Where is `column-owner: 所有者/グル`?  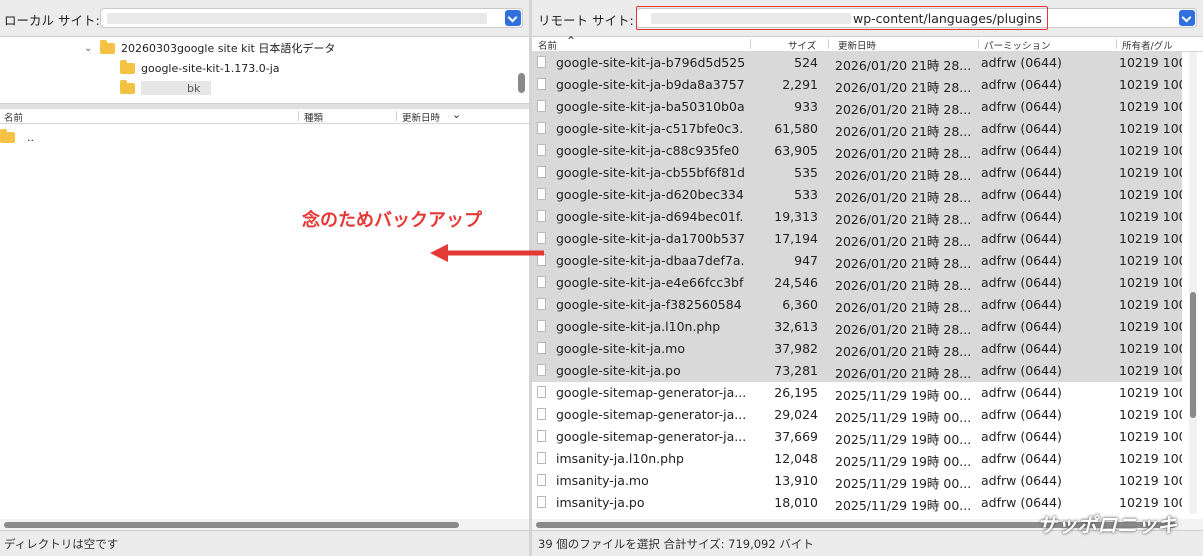 column-owner: 所有者/グル is located at coordinates (1147, 45).